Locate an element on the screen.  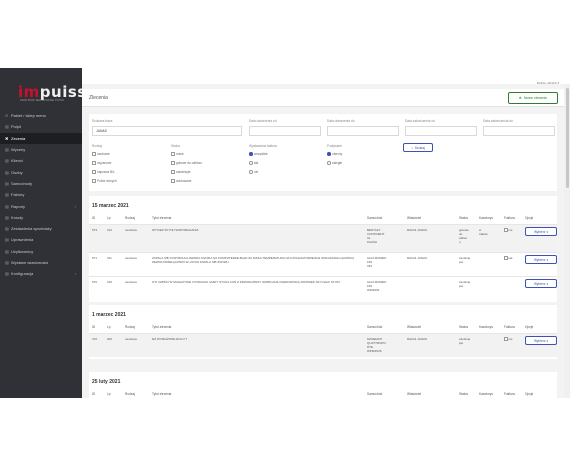
type-label: Rodzaj is located at coordinates (97, 146).